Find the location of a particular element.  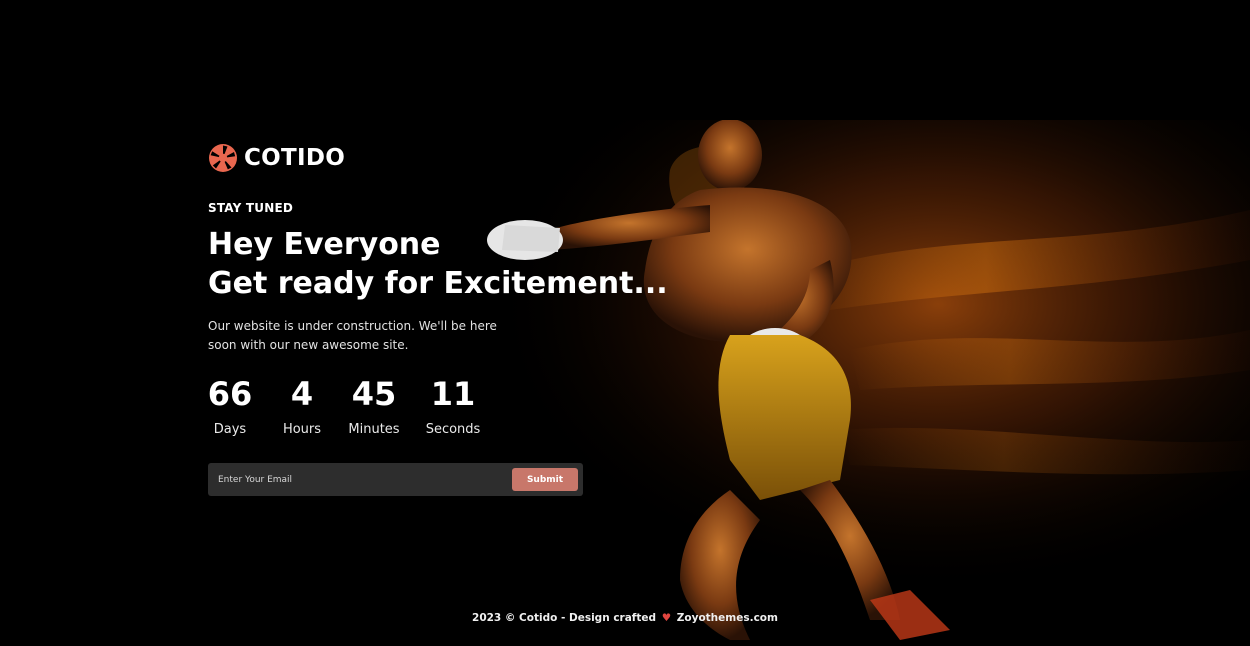

countdown-days: 66 Days is located at coordinates (230, 405).